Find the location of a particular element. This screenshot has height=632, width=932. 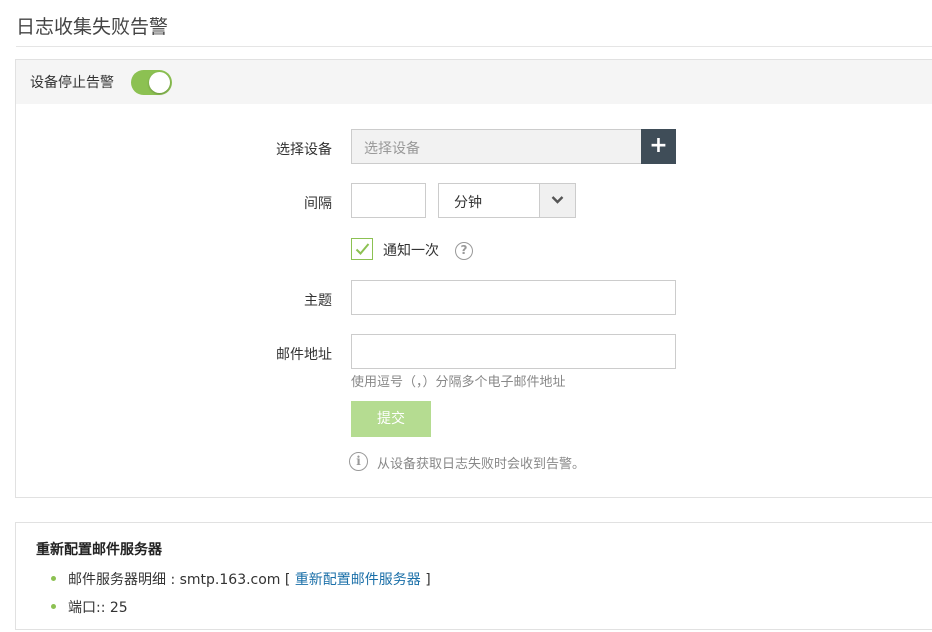

mail-server-port: 端口:: 25 is located at coordinates (89, 607).